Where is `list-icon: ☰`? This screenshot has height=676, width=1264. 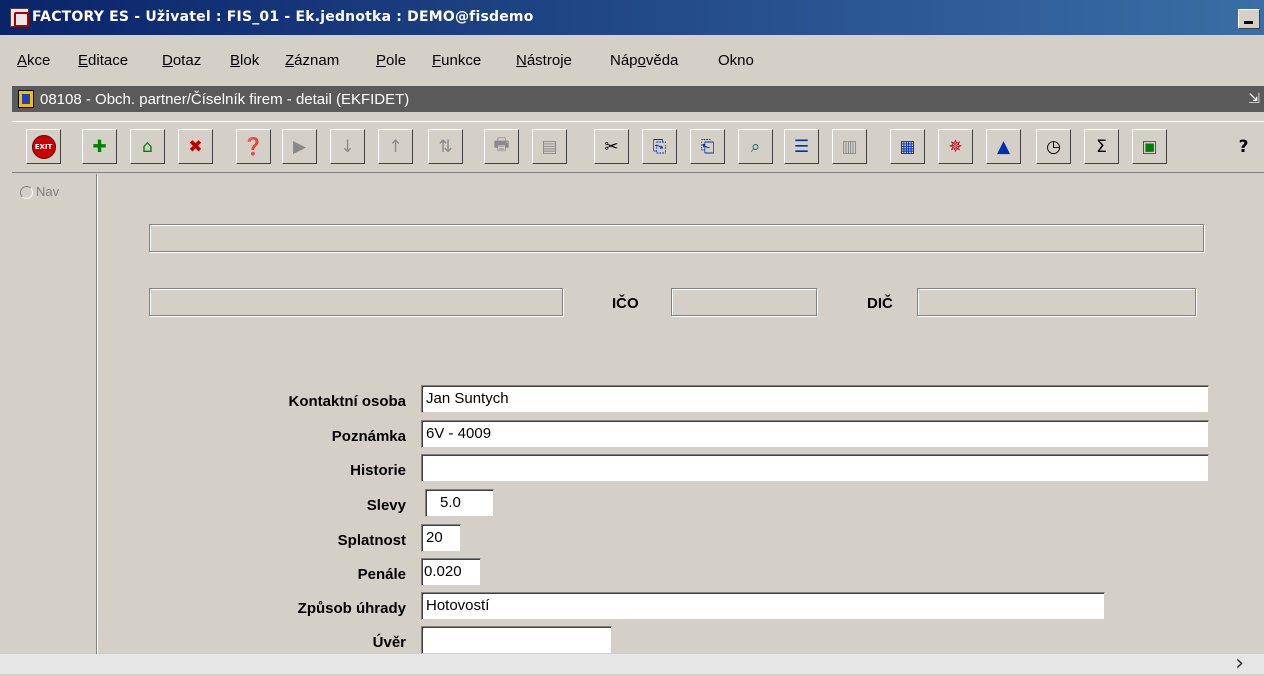 list-icon: ☰ is located at coordinates (801, 146).